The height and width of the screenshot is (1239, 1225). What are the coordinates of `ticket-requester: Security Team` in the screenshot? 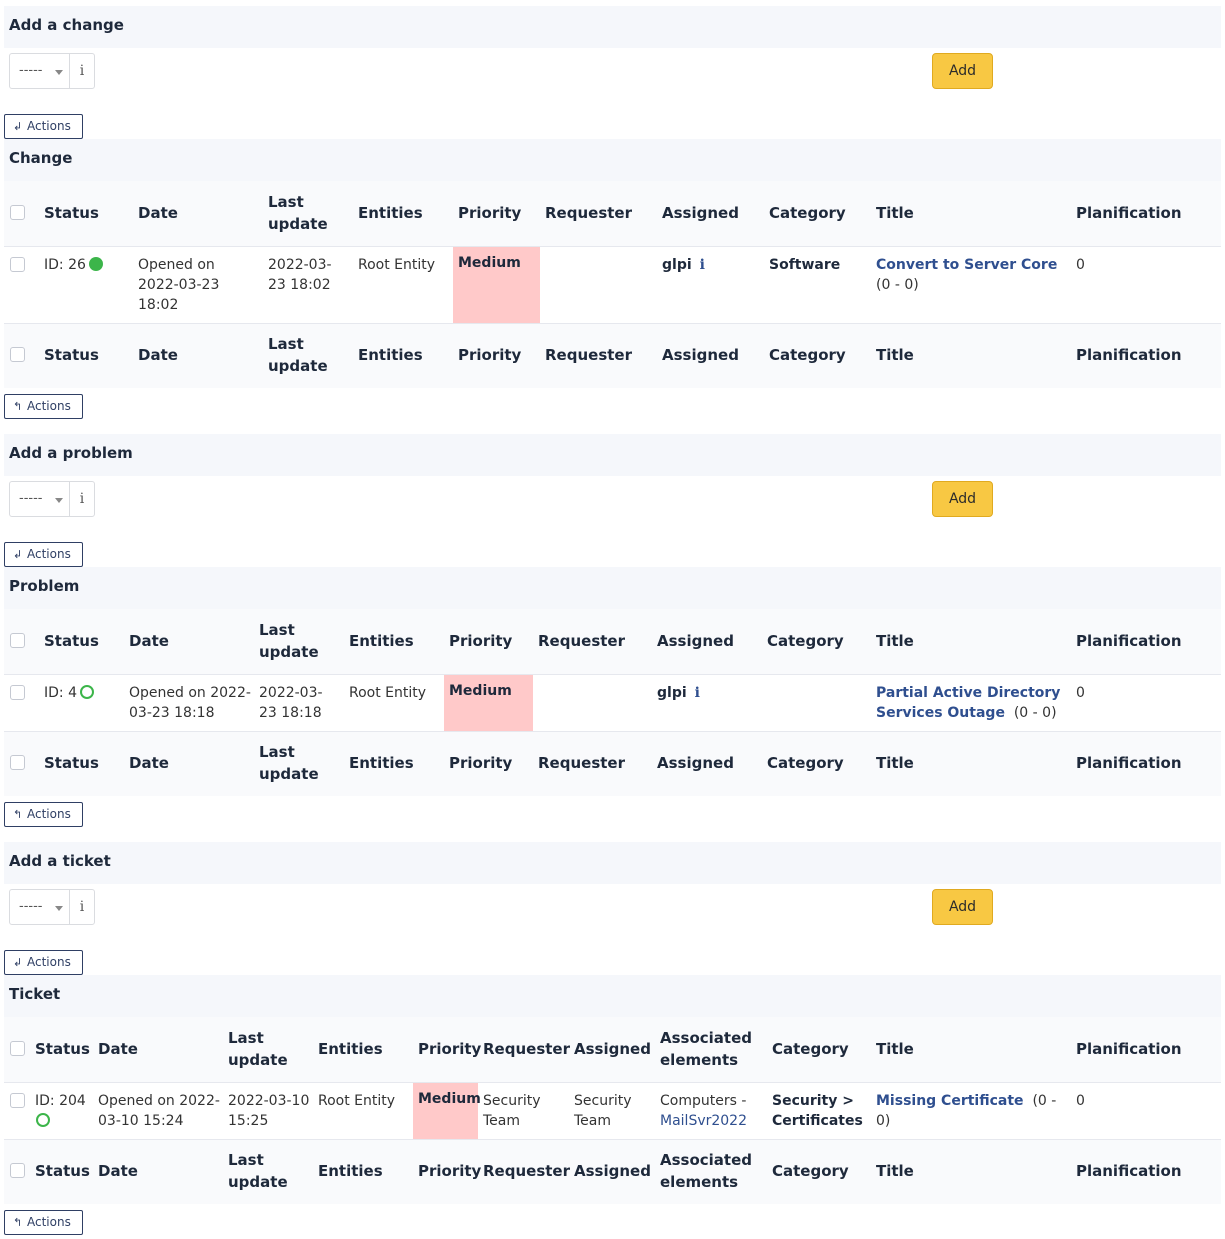 It's located at (512, 1111).